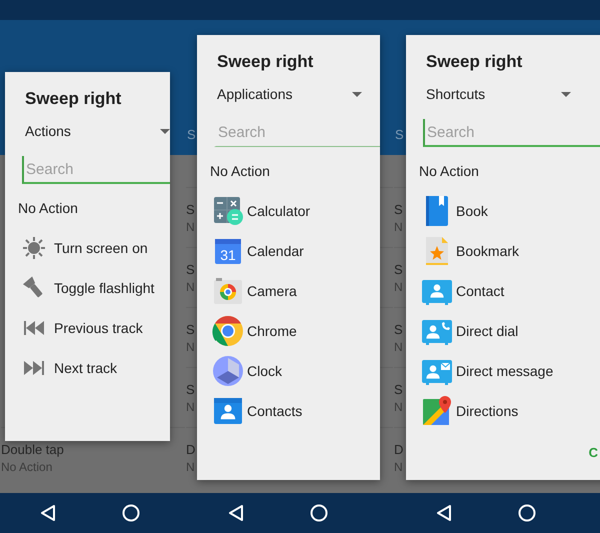 The image size is (600, 533). Describe the element at coordinates (437, 411) in the screenshot. I see `map-pin-icon` at that location.